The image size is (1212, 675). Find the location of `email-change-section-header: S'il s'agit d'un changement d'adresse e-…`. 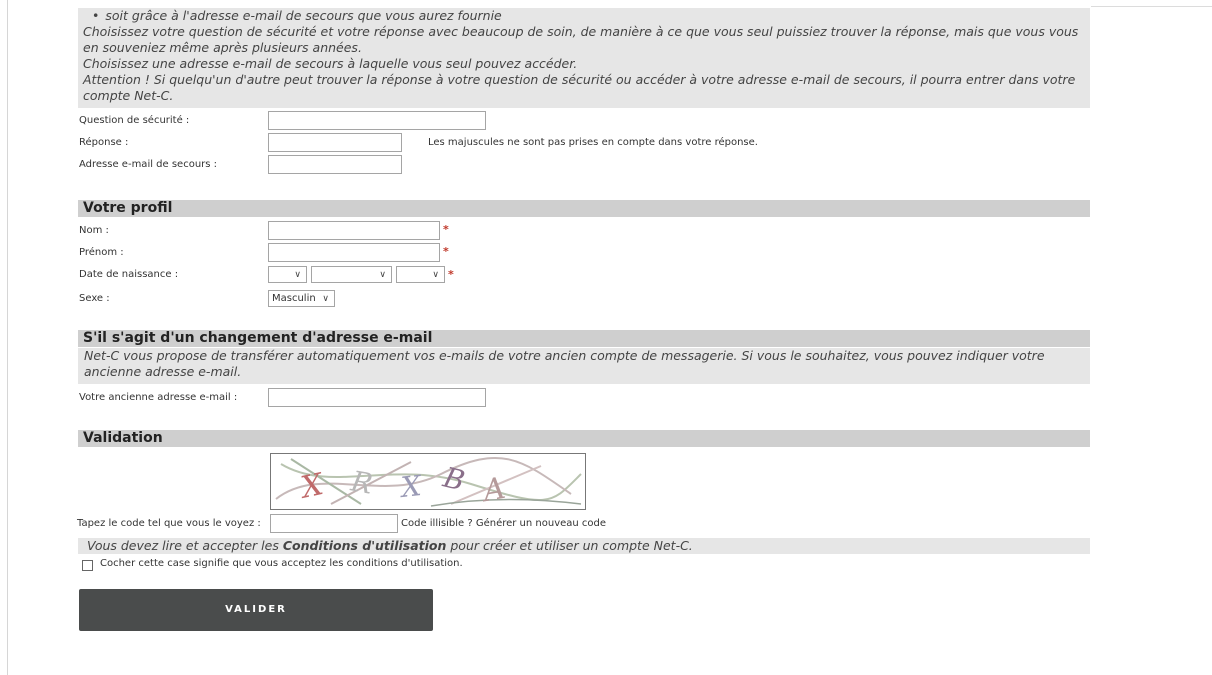

email-change-section-header: S'il s'agit d'un changement d'adresse e-… is located at coordinates (584, 338).